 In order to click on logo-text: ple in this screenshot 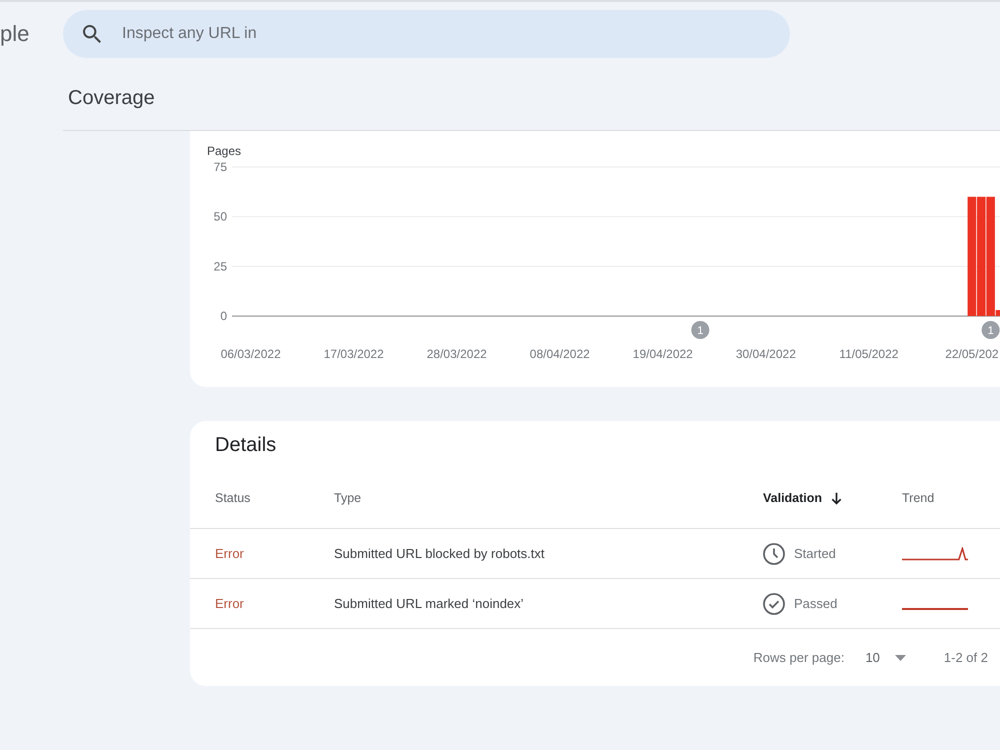, I will do `click(15, 34)`.